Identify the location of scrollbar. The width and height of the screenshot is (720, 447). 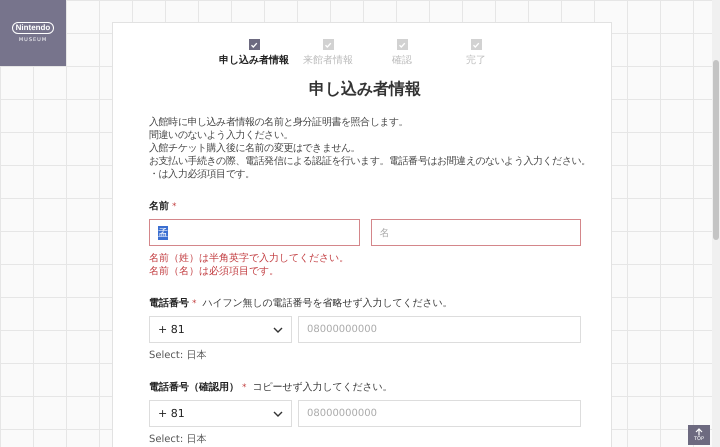
(716, 223).